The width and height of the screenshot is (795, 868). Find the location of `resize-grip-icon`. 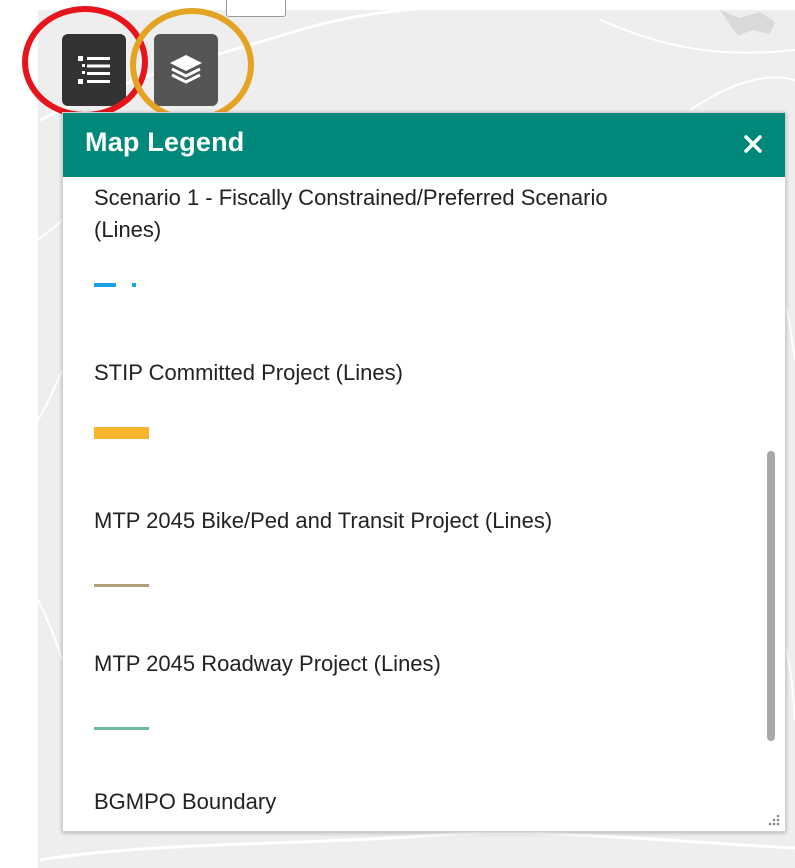

resize-grip-icon is located at coordinates (773, 819).